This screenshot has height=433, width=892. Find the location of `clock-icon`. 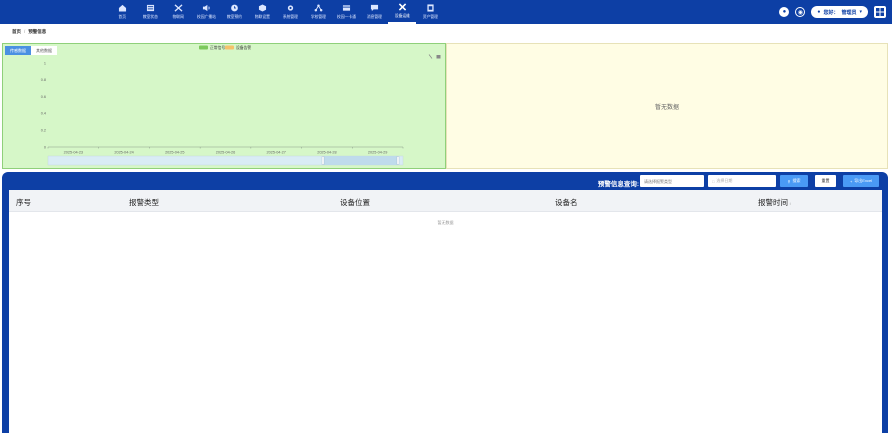

clock-icon is located at coordinates (234, 8).